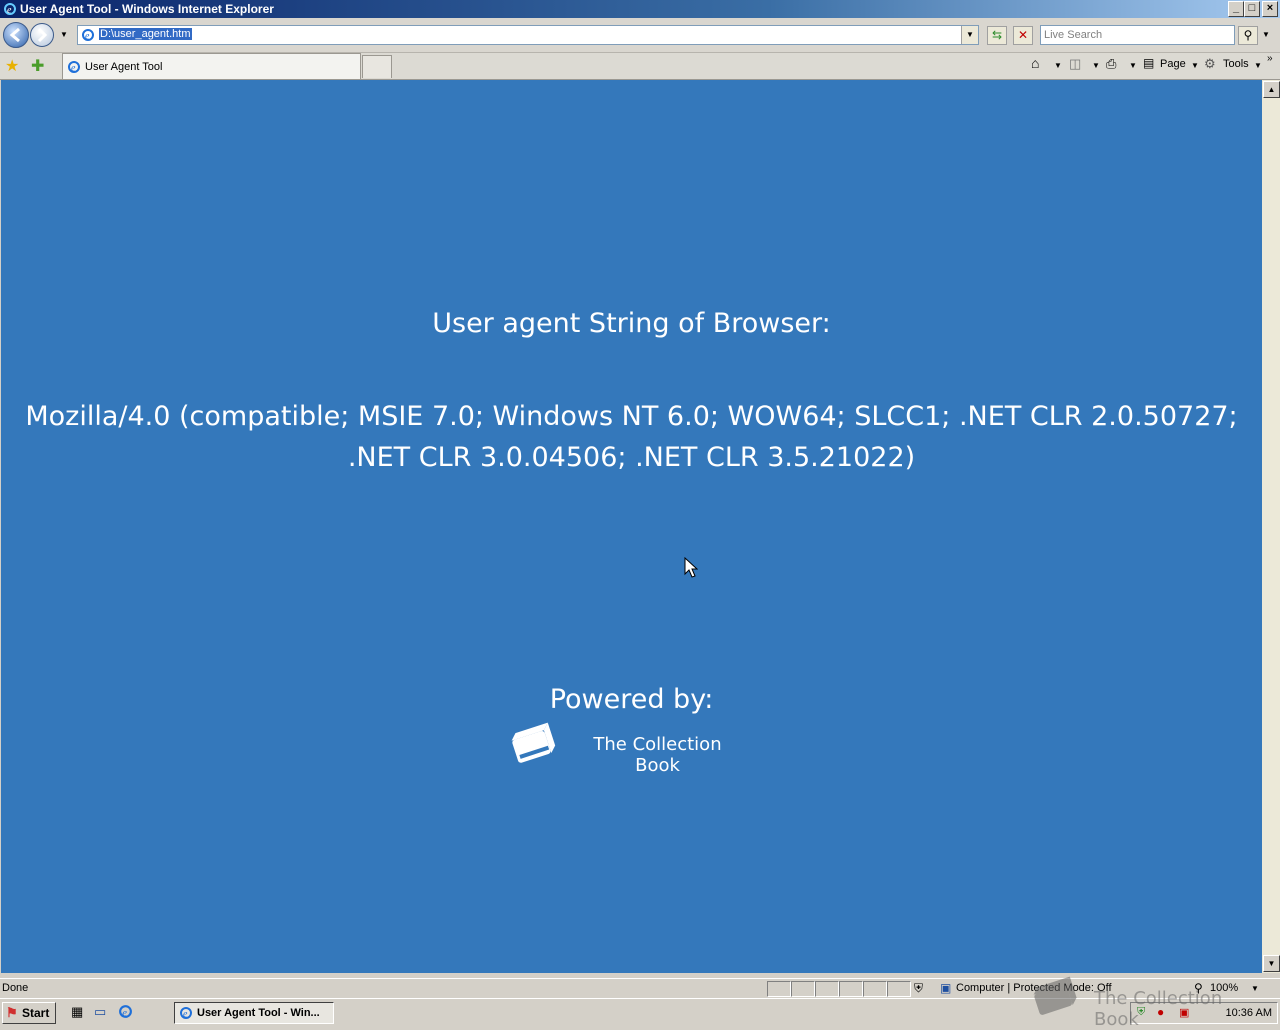 This screenshot has width=1280, height=1030. Describe the element at coordinates (12, 1012) in the screenshot. I see `start-flag-icon: ⚑` at that location.